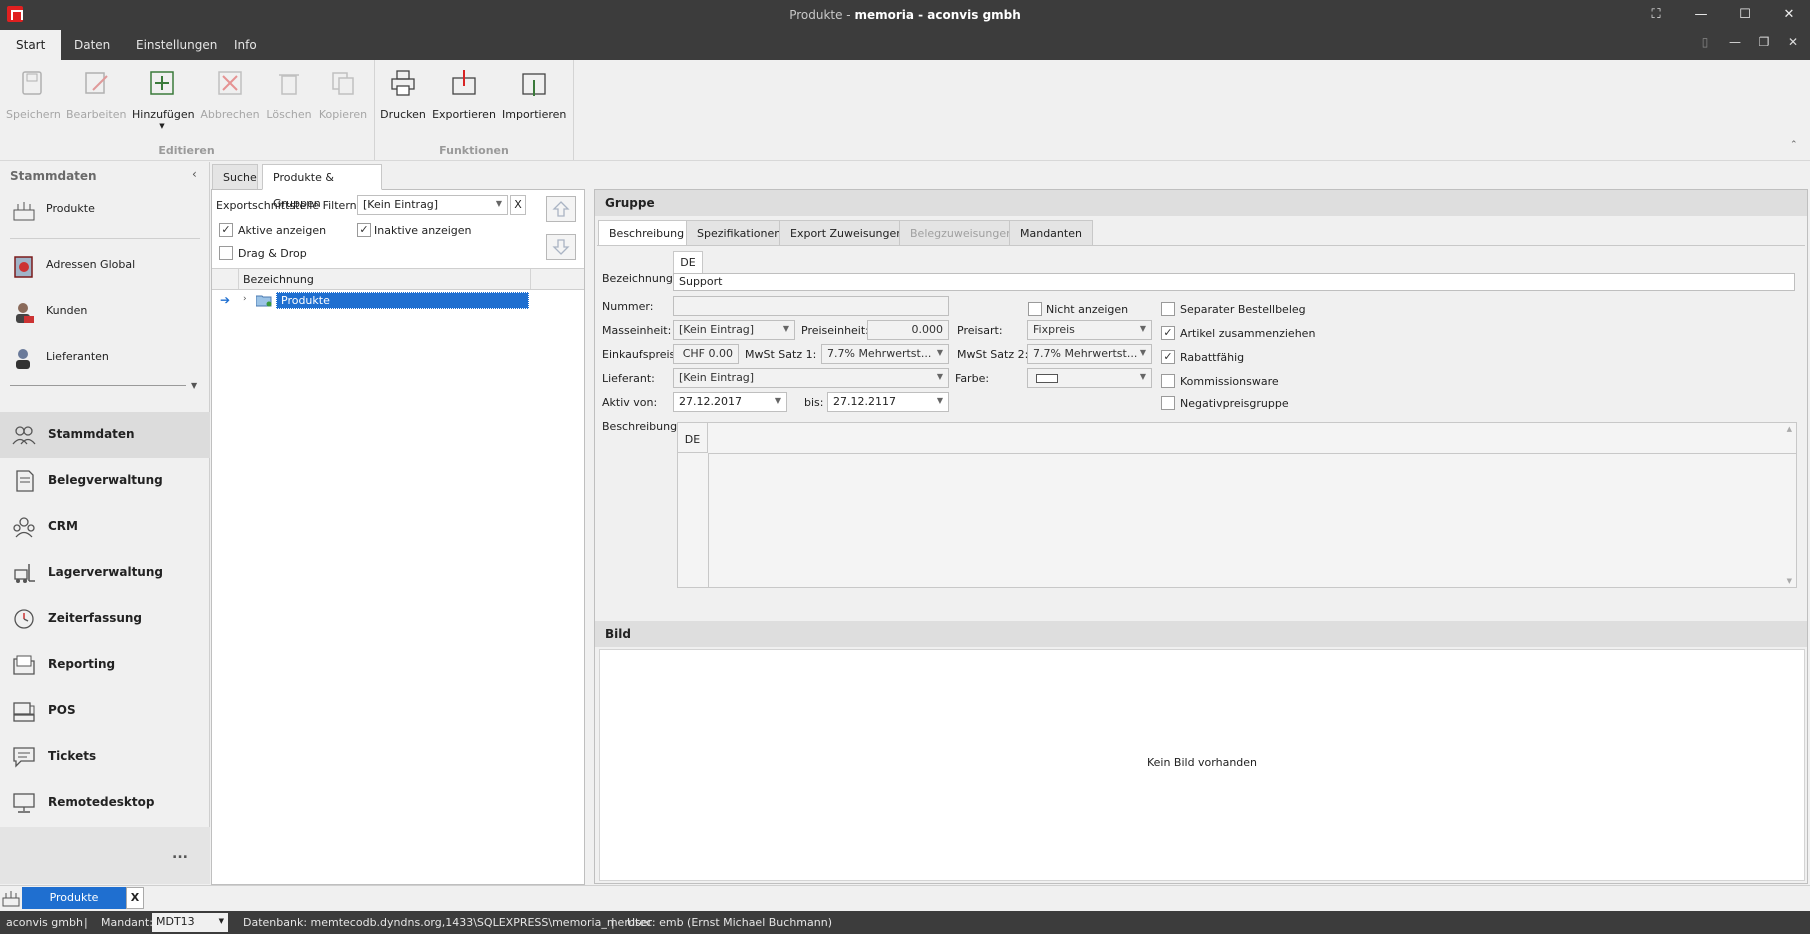 This screenshot has width=1810, height=934. Describe the element at coordinates (278, 279) in the screenshot. I see `column-bezeichnung: Bezeichnung` at that location.